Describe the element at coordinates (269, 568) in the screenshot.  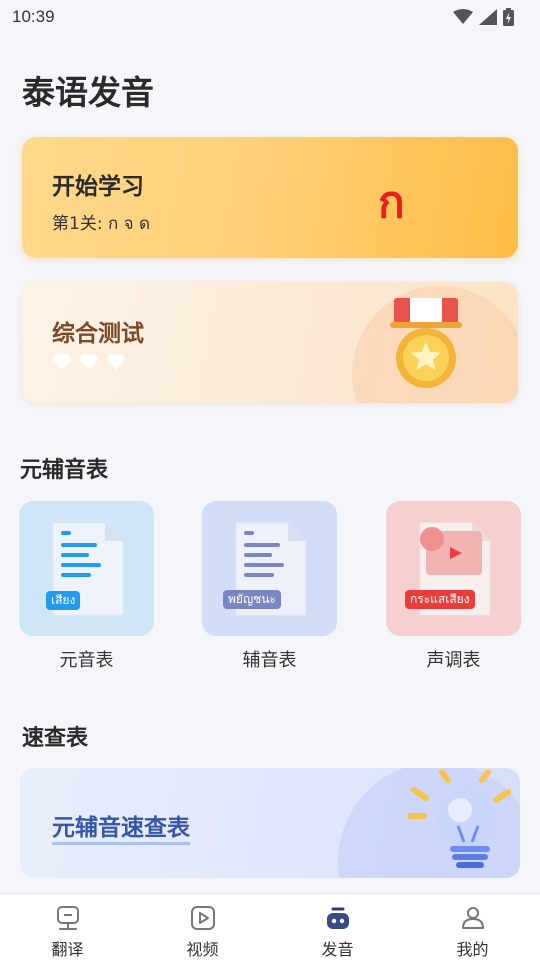
I see `consonant-table-tile: พยัญชนะ` at that location.